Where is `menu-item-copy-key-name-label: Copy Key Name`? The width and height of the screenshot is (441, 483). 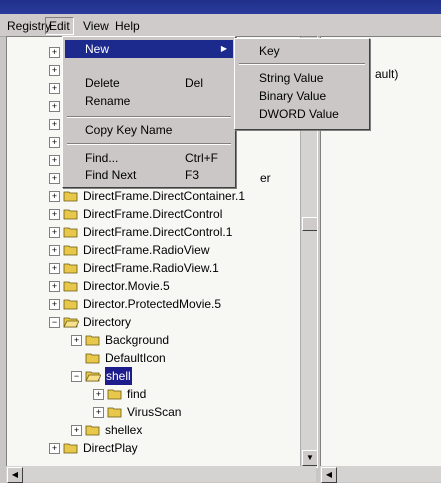 menu-item-copy-key-name-label: Copy Key Name is located at coordinates (129, 130).